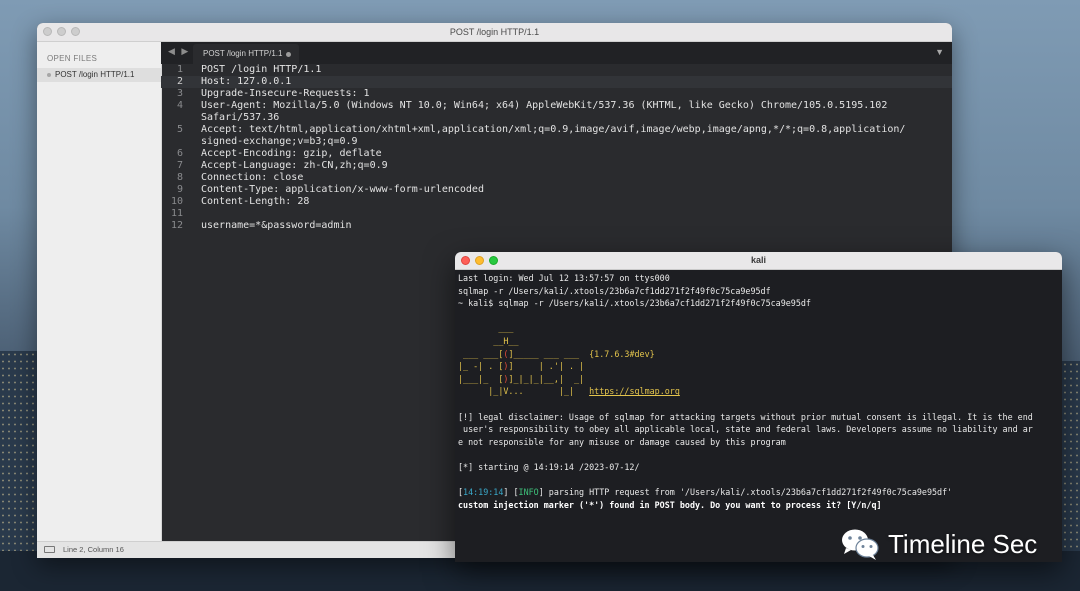  Describe the element at coordinates (549, 466) in the screenshot. I see `starting-line: [*] starting @ 14:19:14 /2023-07-12/` at that location.